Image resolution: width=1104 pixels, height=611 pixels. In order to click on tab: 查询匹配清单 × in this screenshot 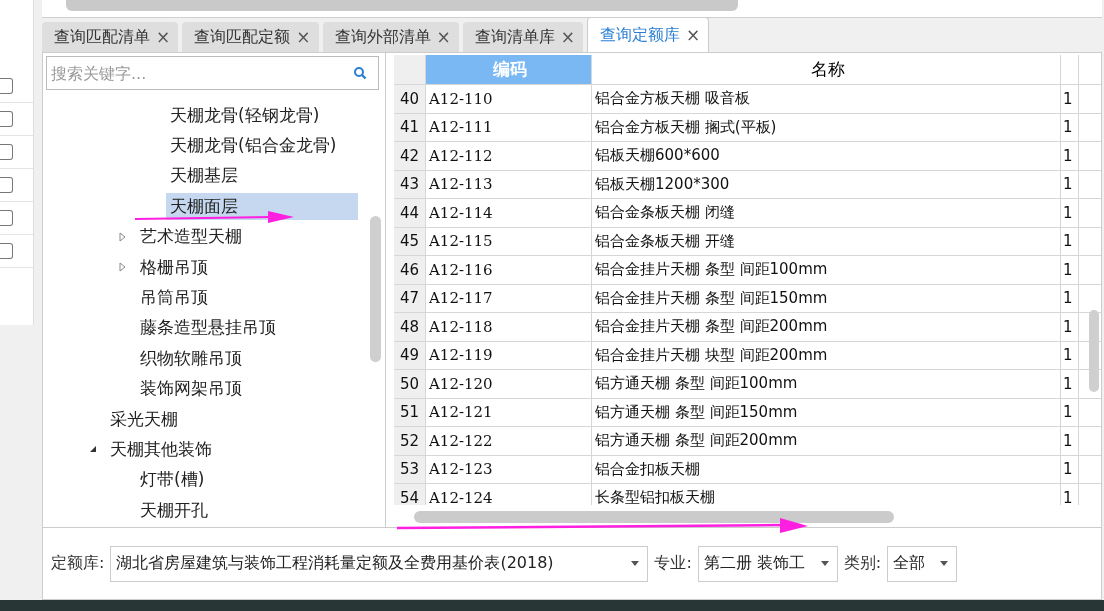, I will do `click(110, 37)`.